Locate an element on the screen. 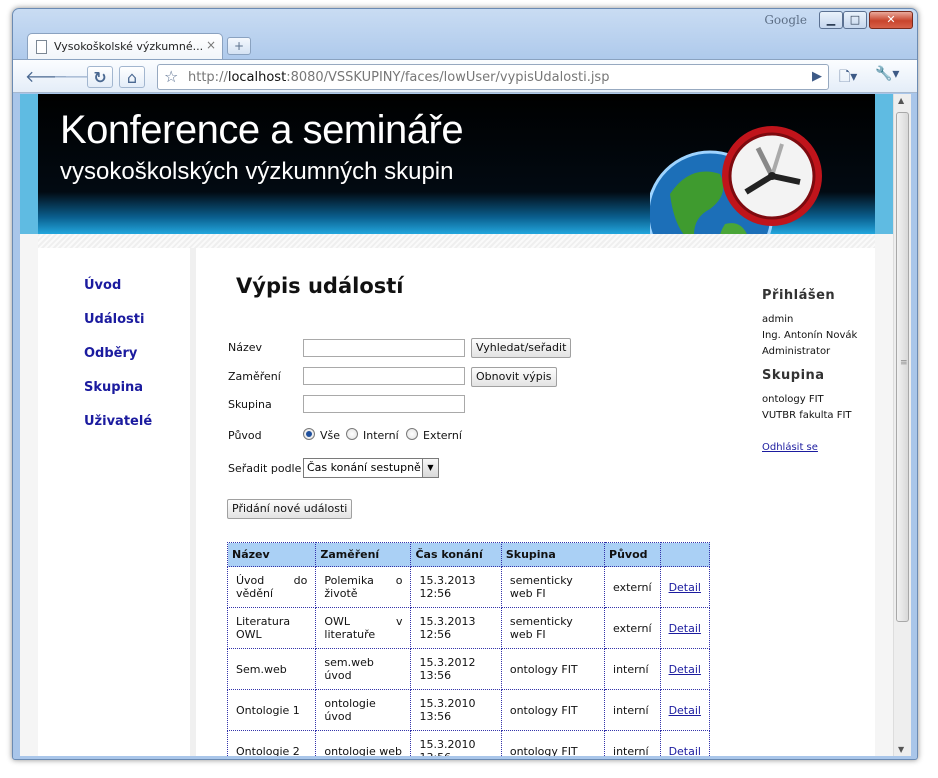  reload-button: ↻ is located at coordinates (100, 77).